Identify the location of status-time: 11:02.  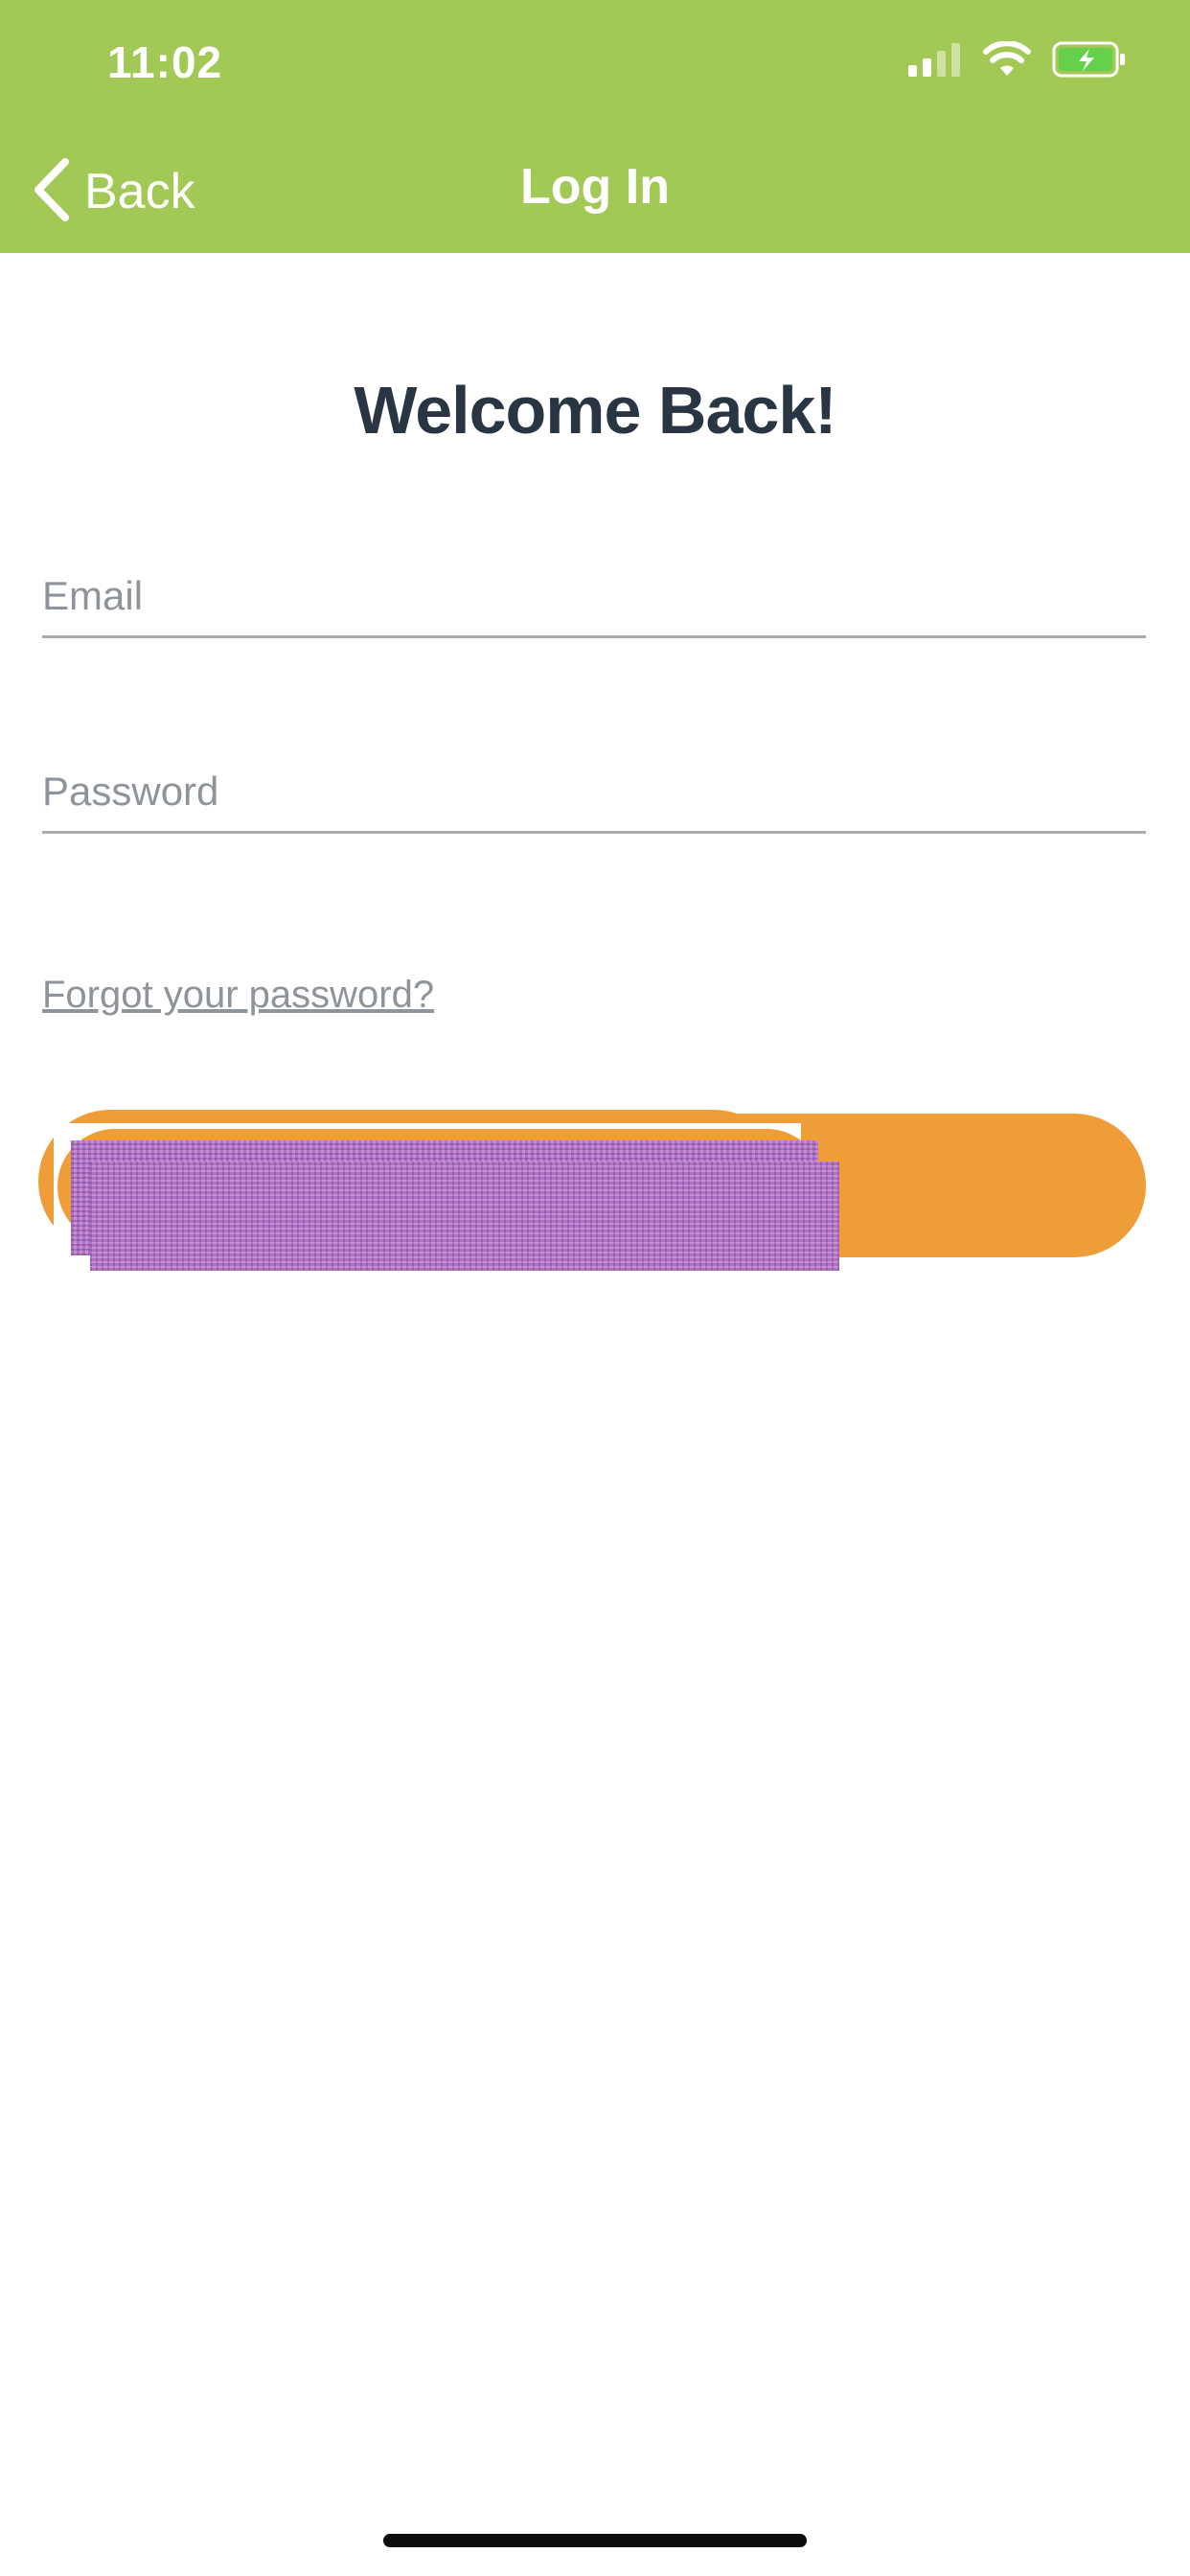
(165, 62).